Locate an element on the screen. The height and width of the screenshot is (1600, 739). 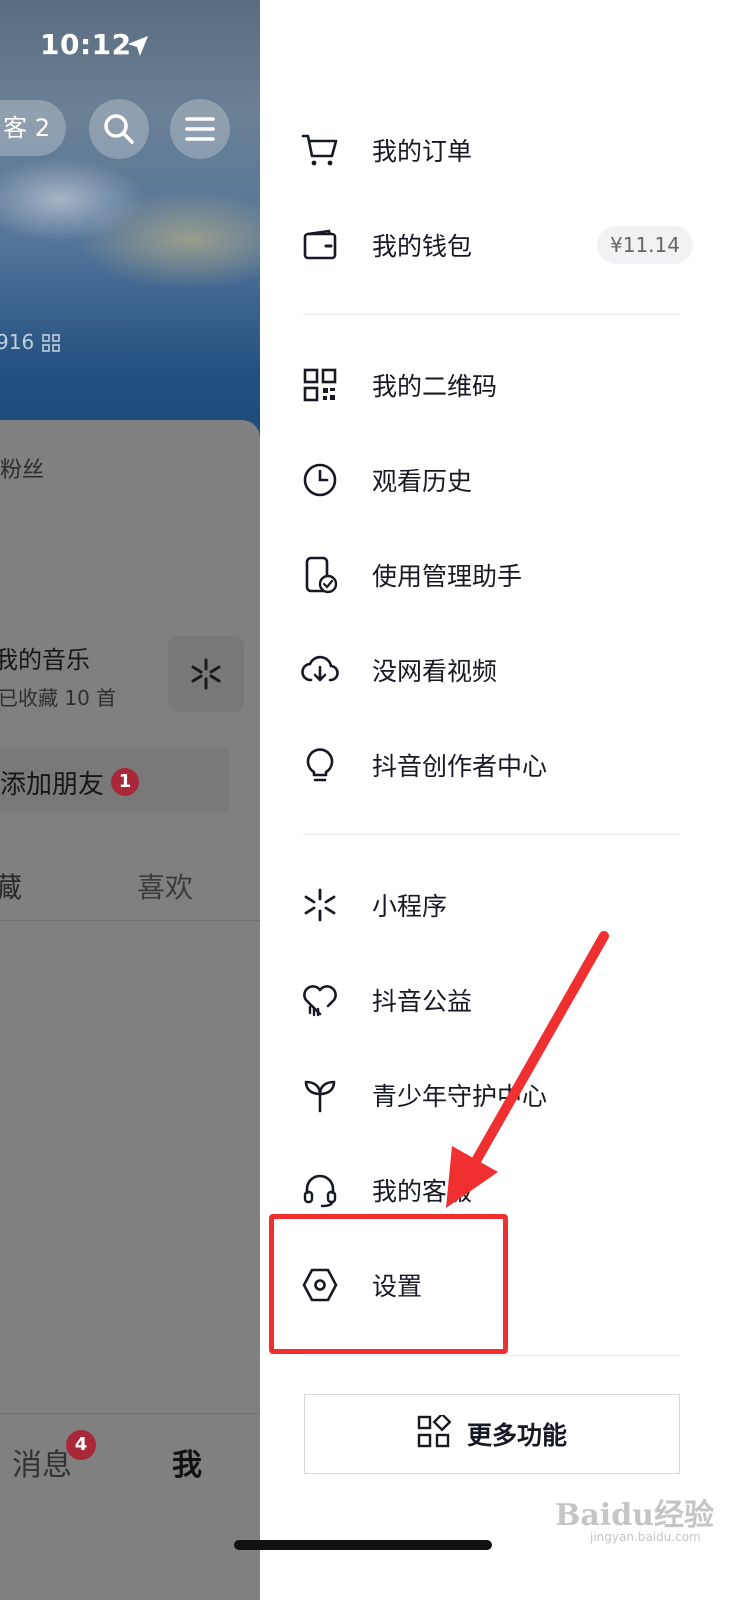
nav-messages: 消息 is located at coordinates (42, 1462).